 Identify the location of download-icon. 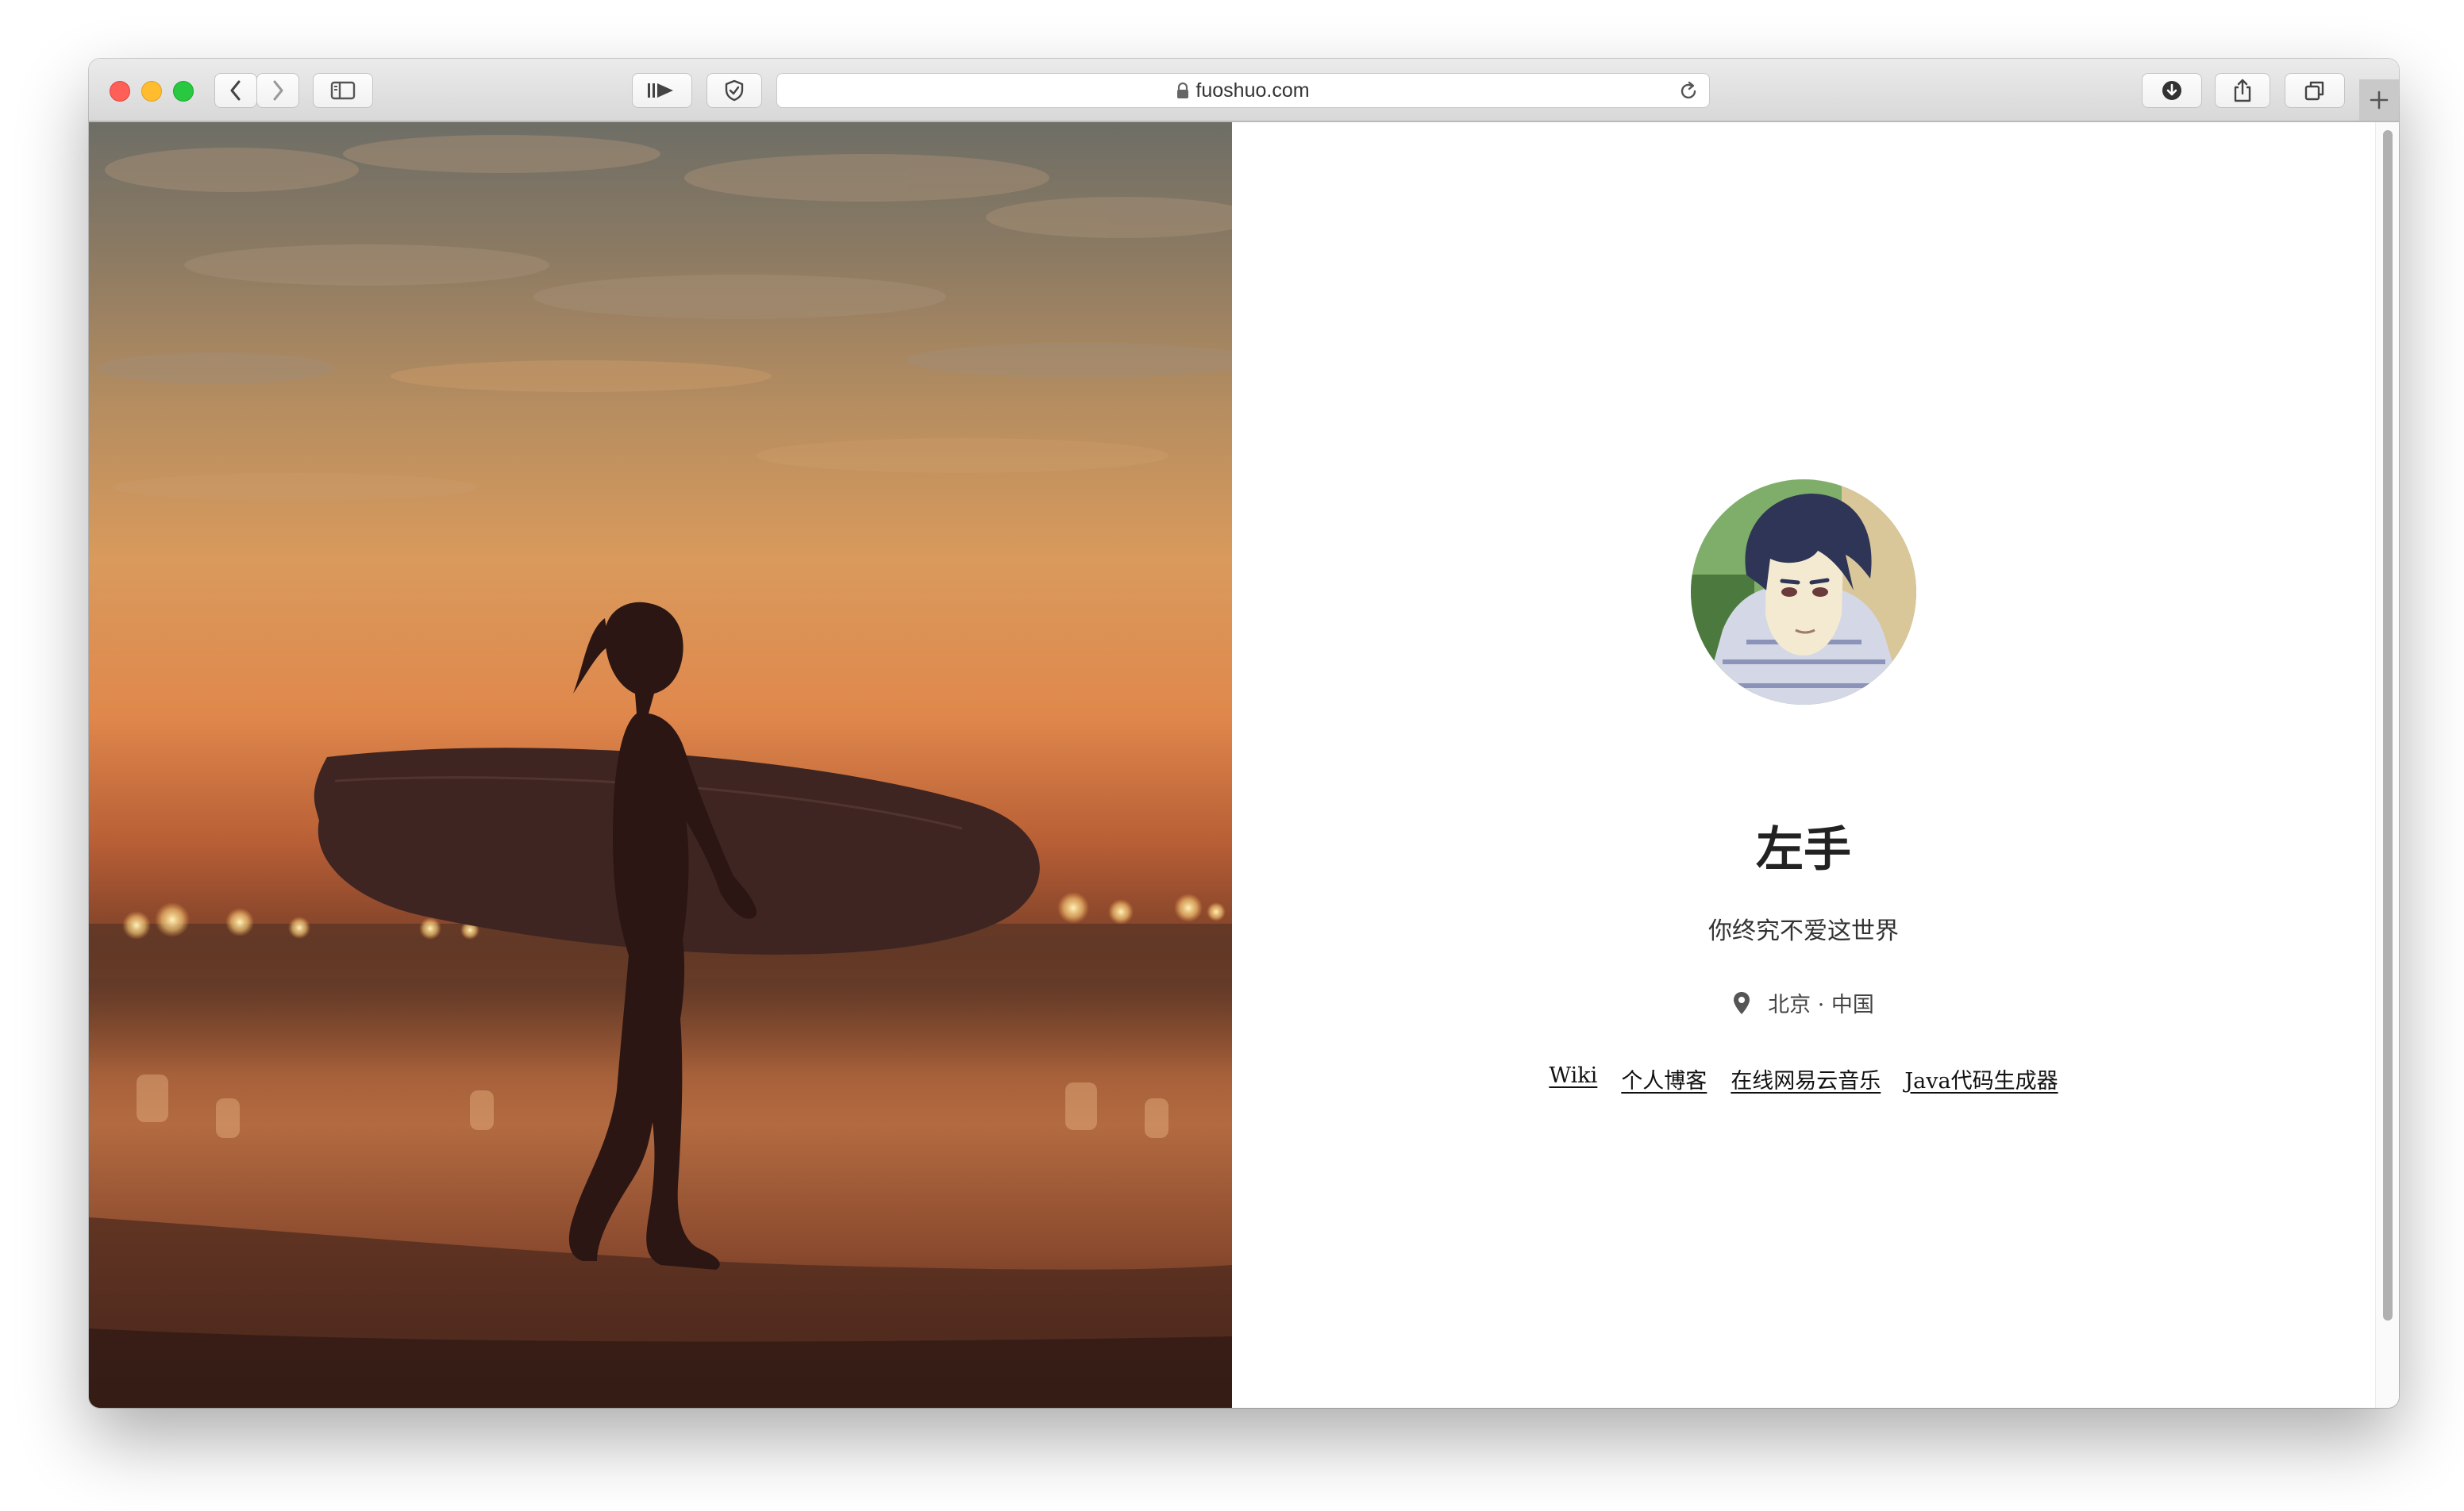
(2171, 90).